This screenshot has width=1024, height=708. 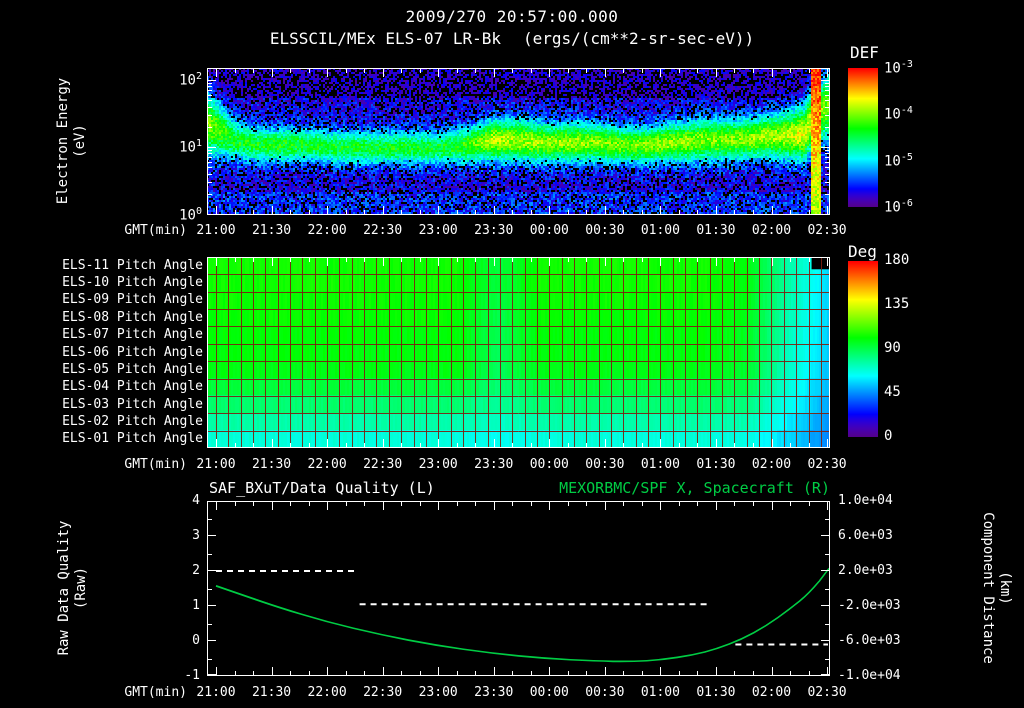 I want to click on def-colorbar-tick-label: 10-4, so click(x=898, y=114).